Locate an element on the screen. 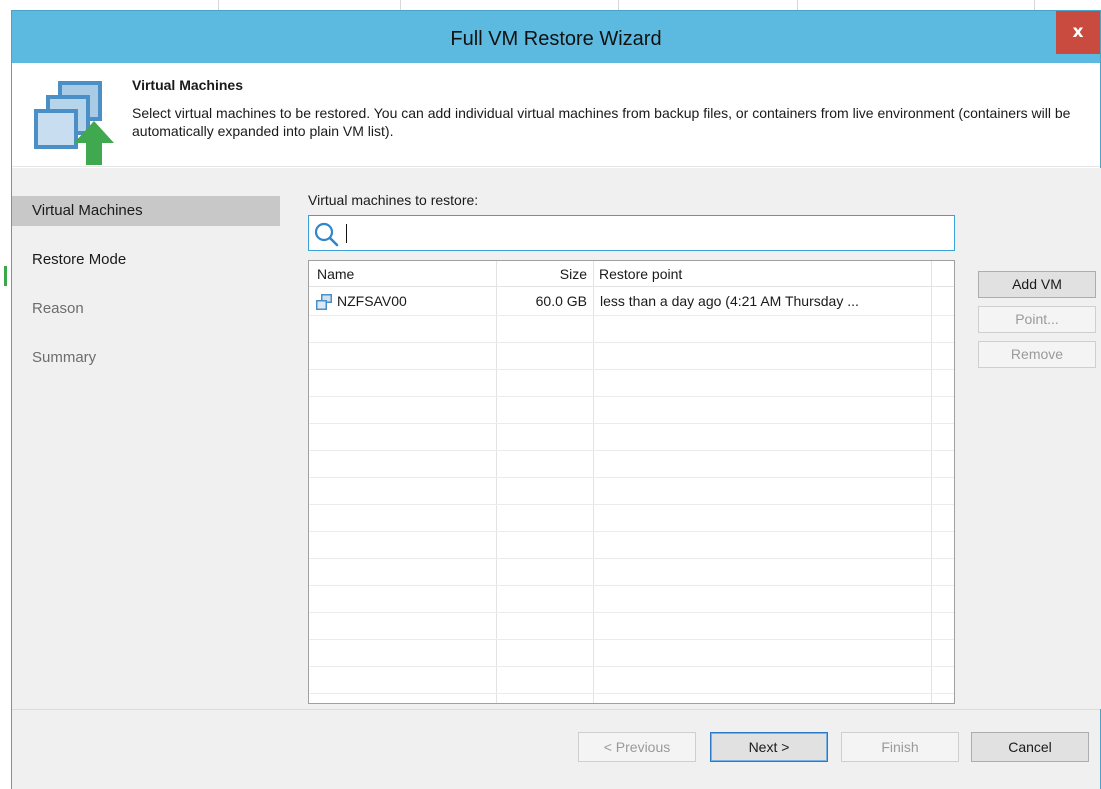  window-title: Full VM Restore Wizard is located at coordinates (556, 39).